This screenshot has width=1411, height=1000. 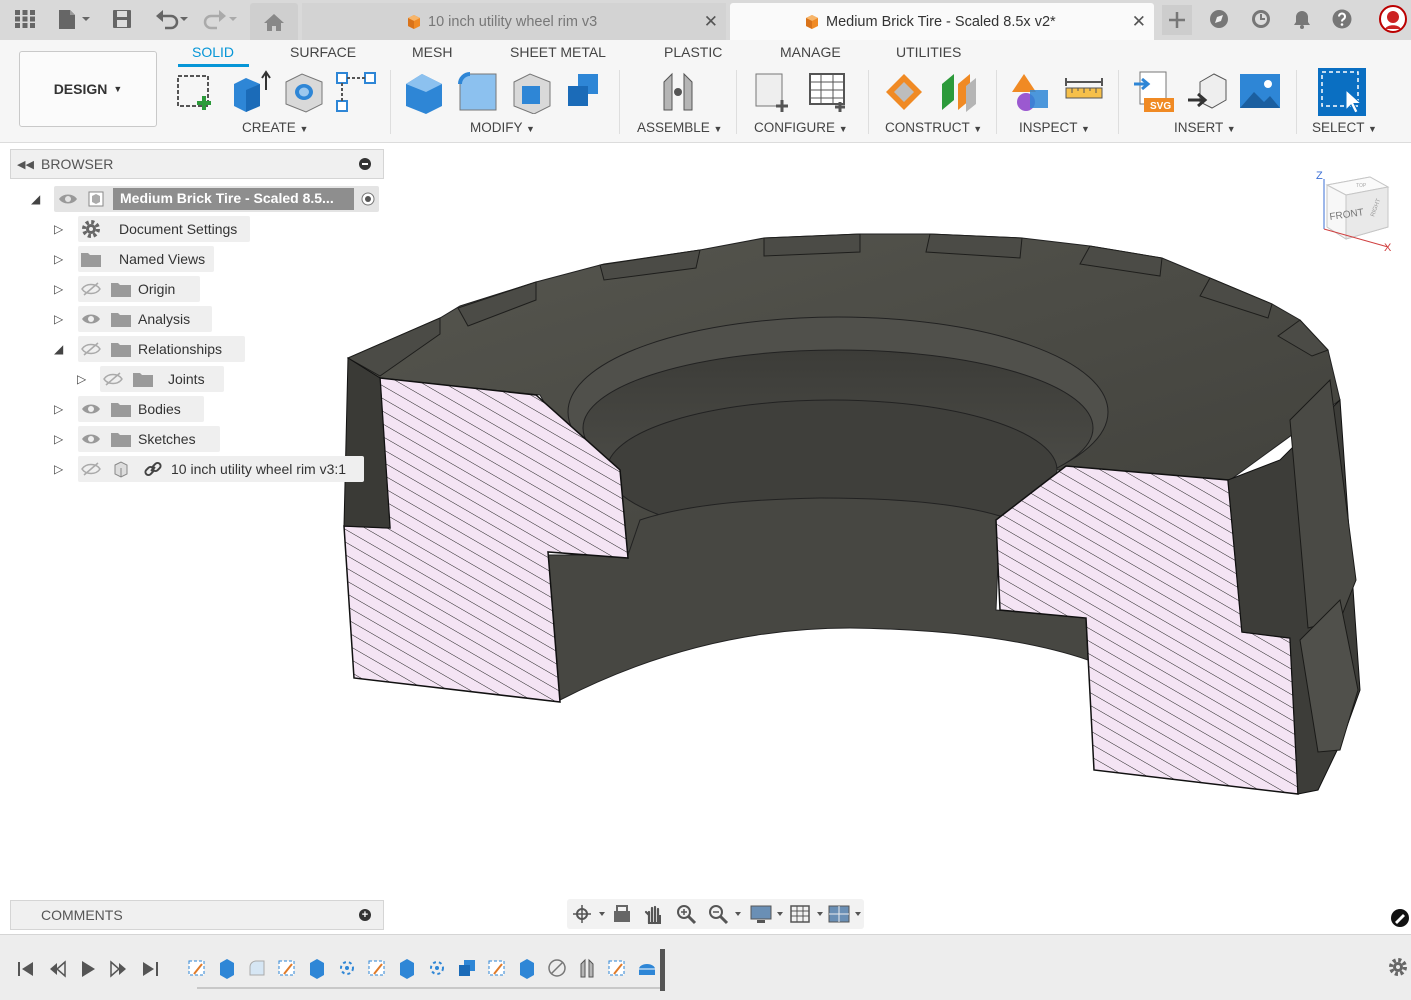 I want to click on viewports-icon, so click(x=845, y=914).